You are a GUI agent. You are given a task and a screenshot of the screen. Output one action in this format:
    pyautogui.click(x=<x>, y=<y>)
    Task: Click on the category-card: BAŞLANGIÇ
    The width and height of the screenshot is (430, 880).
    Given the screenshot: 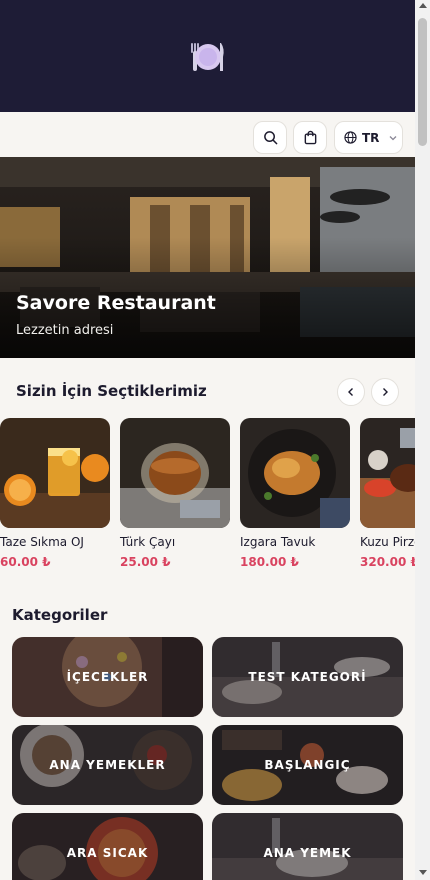 What is the action you would take?
    pyautogui.click(x=307, y=765)
    